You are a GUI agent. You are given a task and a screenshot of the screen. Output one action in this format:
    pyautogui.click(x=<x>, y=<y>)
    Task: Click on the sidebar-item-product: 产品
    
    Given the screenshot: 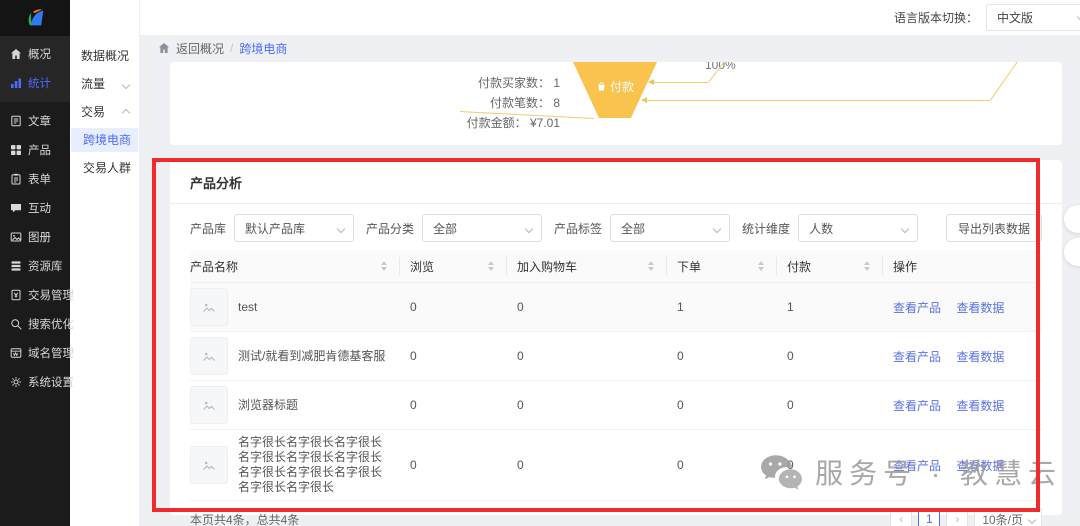 What is the action you would take?
    pyautogui.click(x=35, y=149)
    